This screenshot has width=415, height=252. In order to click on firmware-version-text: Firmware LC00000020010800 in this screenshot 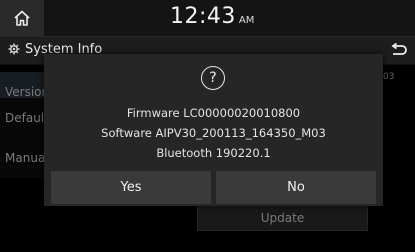, I will do `click(213, 113)`.